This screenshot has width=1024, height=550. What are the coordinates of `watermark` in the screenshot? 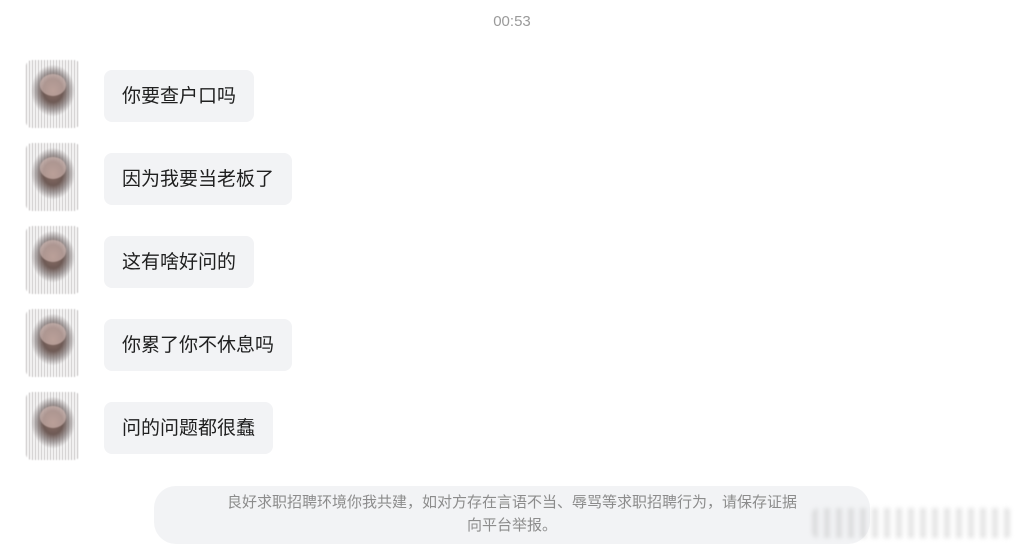 It's located at (912, 523).